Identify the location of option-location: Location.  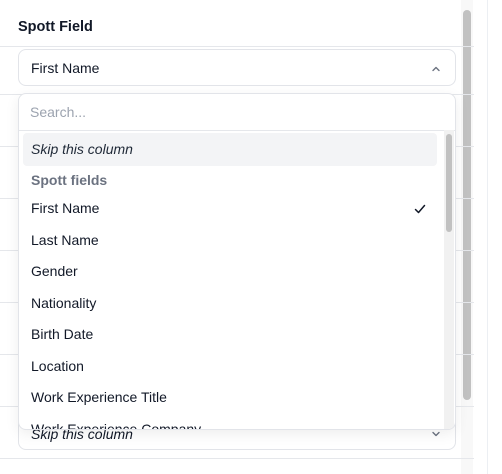
(230, 366).